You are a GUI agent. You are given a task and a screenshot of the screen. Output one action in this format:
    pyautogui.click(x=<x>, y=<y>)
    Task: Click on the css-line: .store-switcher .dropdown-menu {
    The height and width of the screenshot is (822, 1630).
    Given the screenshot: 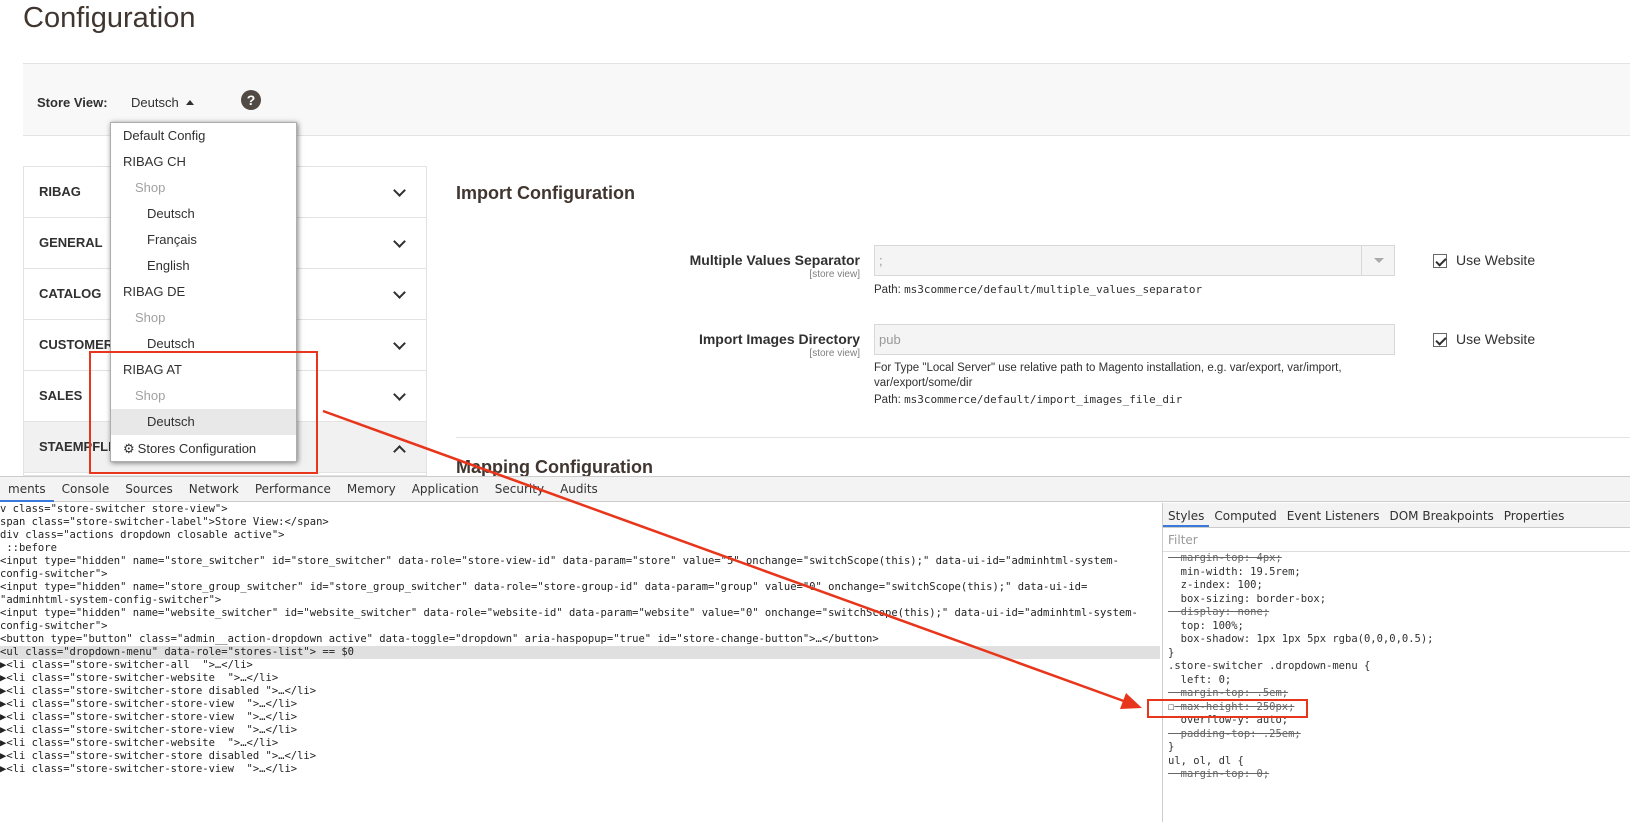 What is the action you would take?
    pyautogui.click(x=1399, y=667)
    